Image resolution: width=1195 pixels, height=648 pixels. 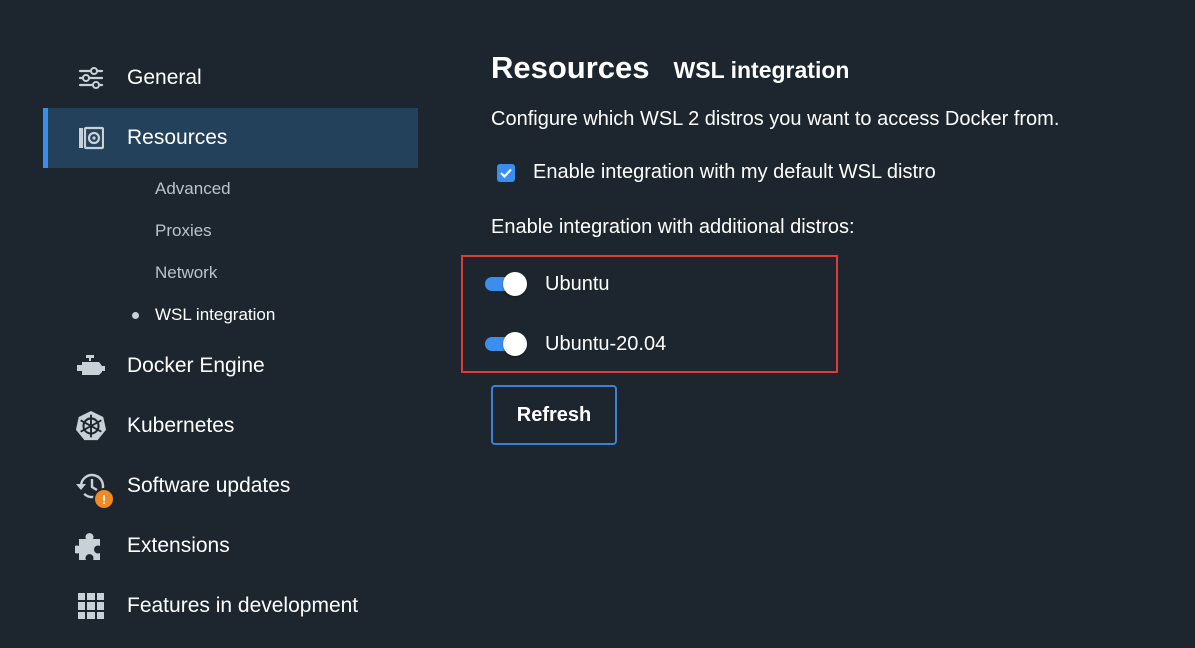 What do you see at coordinates (577, 283) in the screenshot?
I see `distro-name: Ubuntu` at bounding box center [577, 283].